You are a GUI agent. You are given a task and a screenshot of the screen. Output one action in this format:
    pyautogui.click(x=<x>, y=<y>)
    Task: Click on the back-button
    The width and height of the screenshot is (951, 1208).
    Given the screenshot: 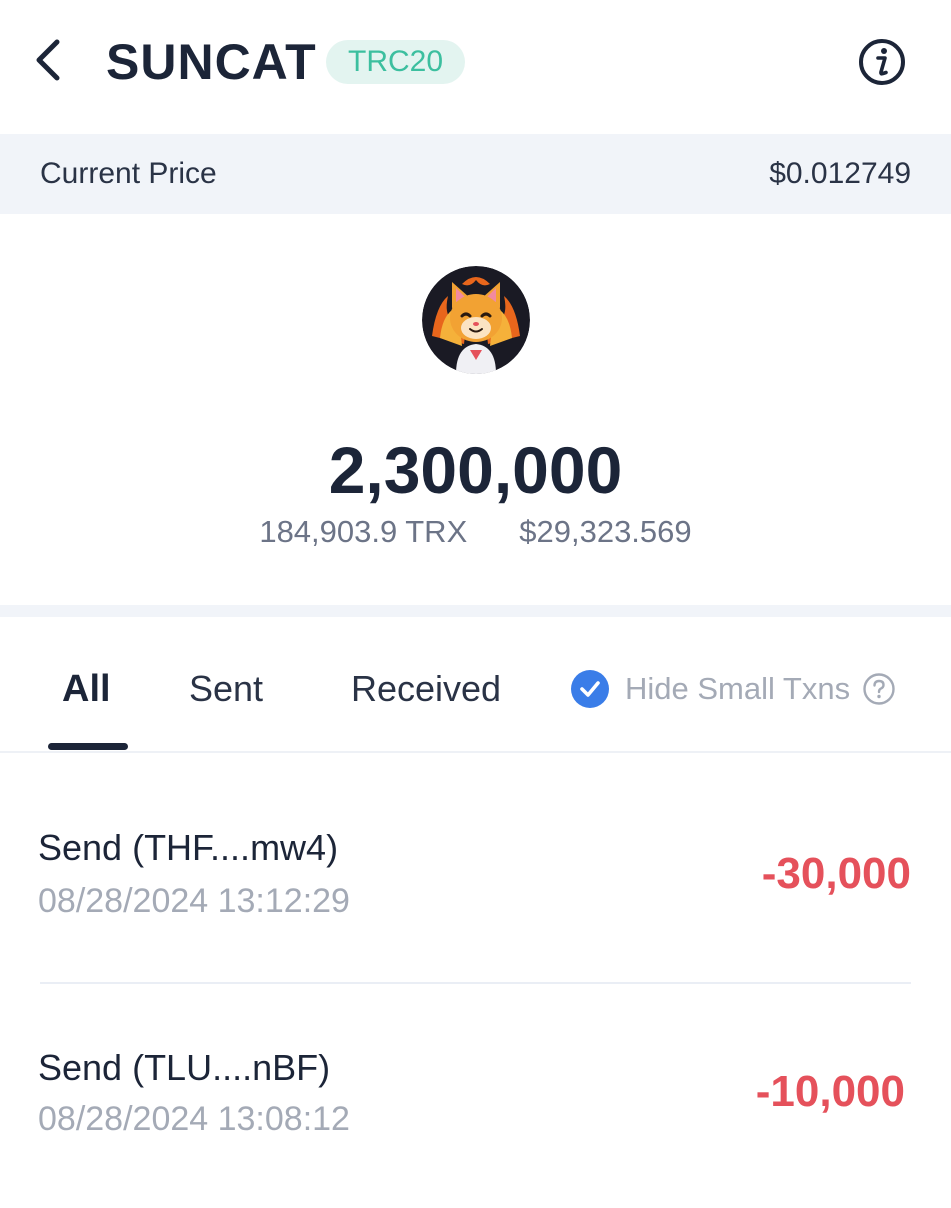 What is the action you would take?
    pyautogui.click(x=48, y=60)
    